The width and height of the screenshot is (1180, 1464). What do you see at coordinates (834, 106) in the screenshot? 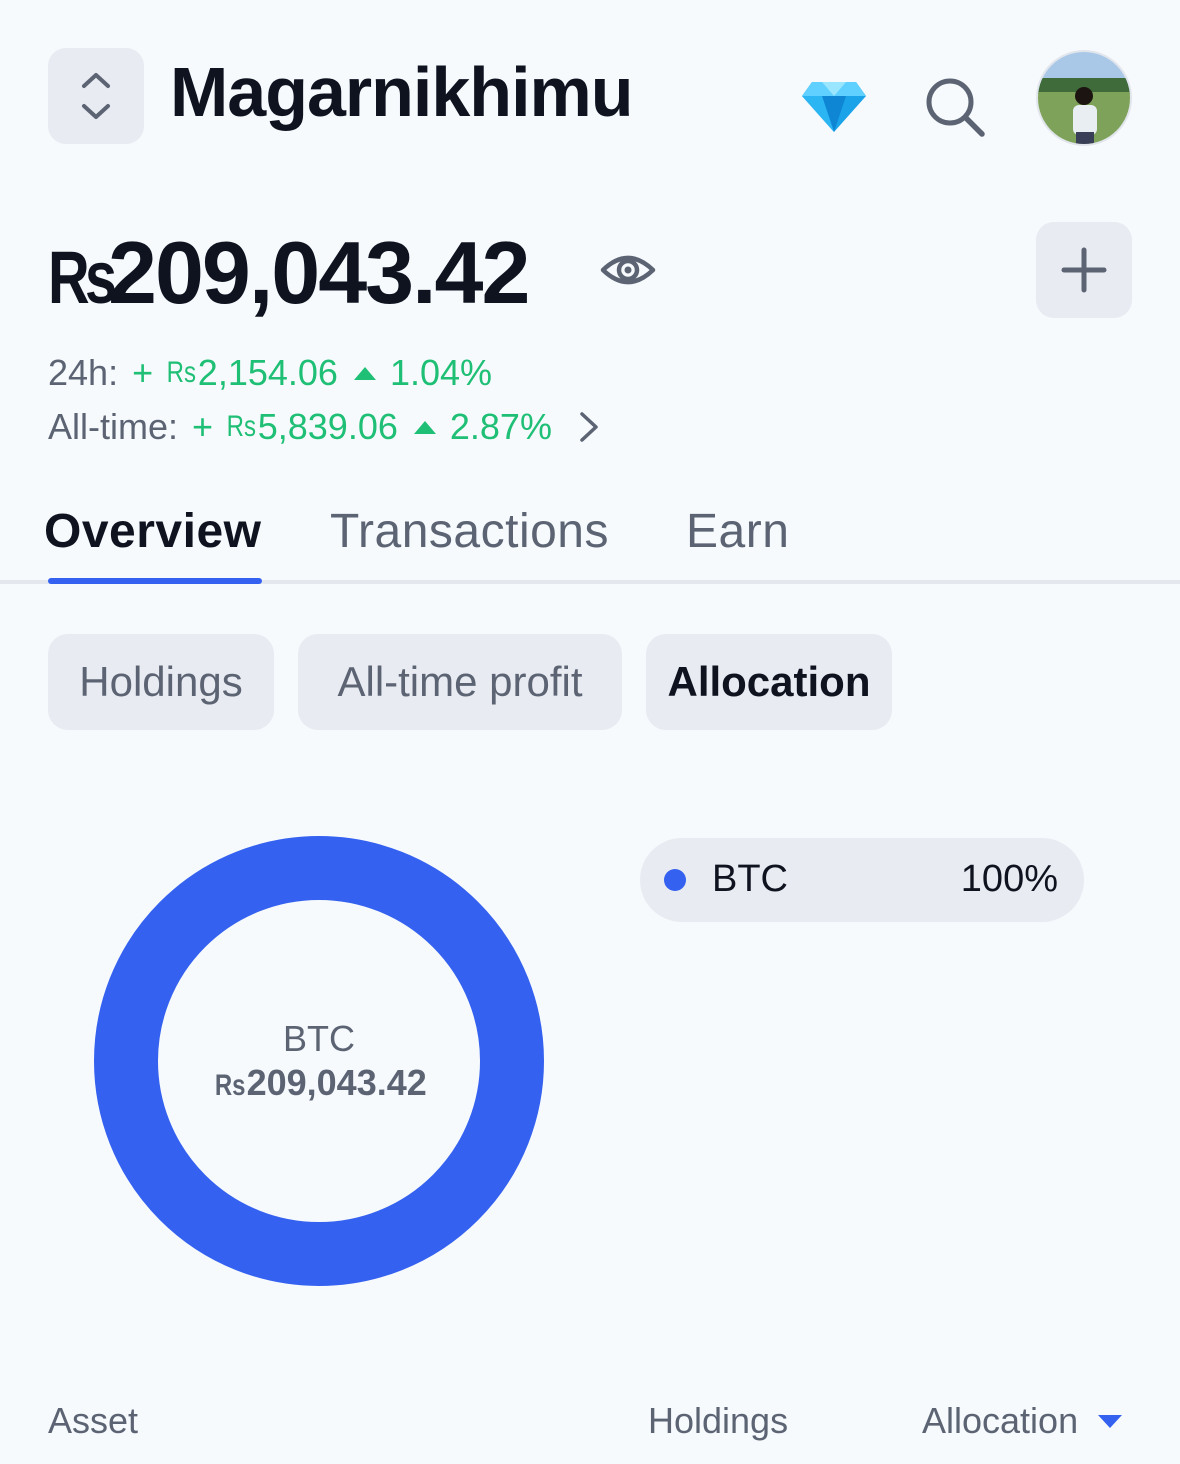
I see `diamond-icon` at bounding box center [834, 106].